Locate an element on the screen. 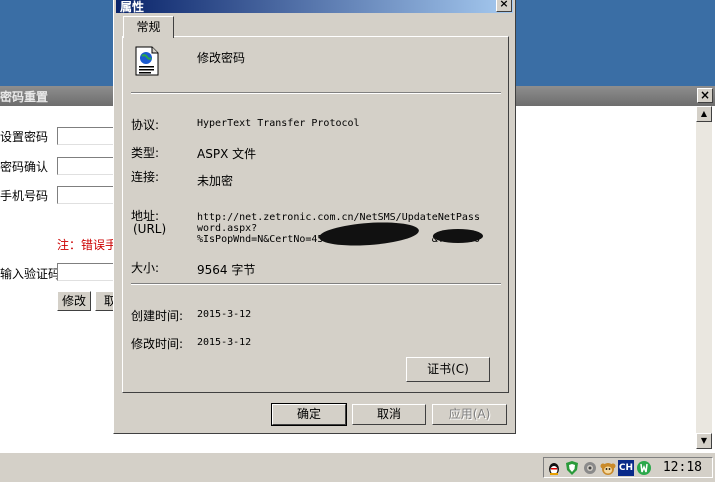 This screenshot has width=715, height=482. background-close-button: × is located at coordinates (705, 95).